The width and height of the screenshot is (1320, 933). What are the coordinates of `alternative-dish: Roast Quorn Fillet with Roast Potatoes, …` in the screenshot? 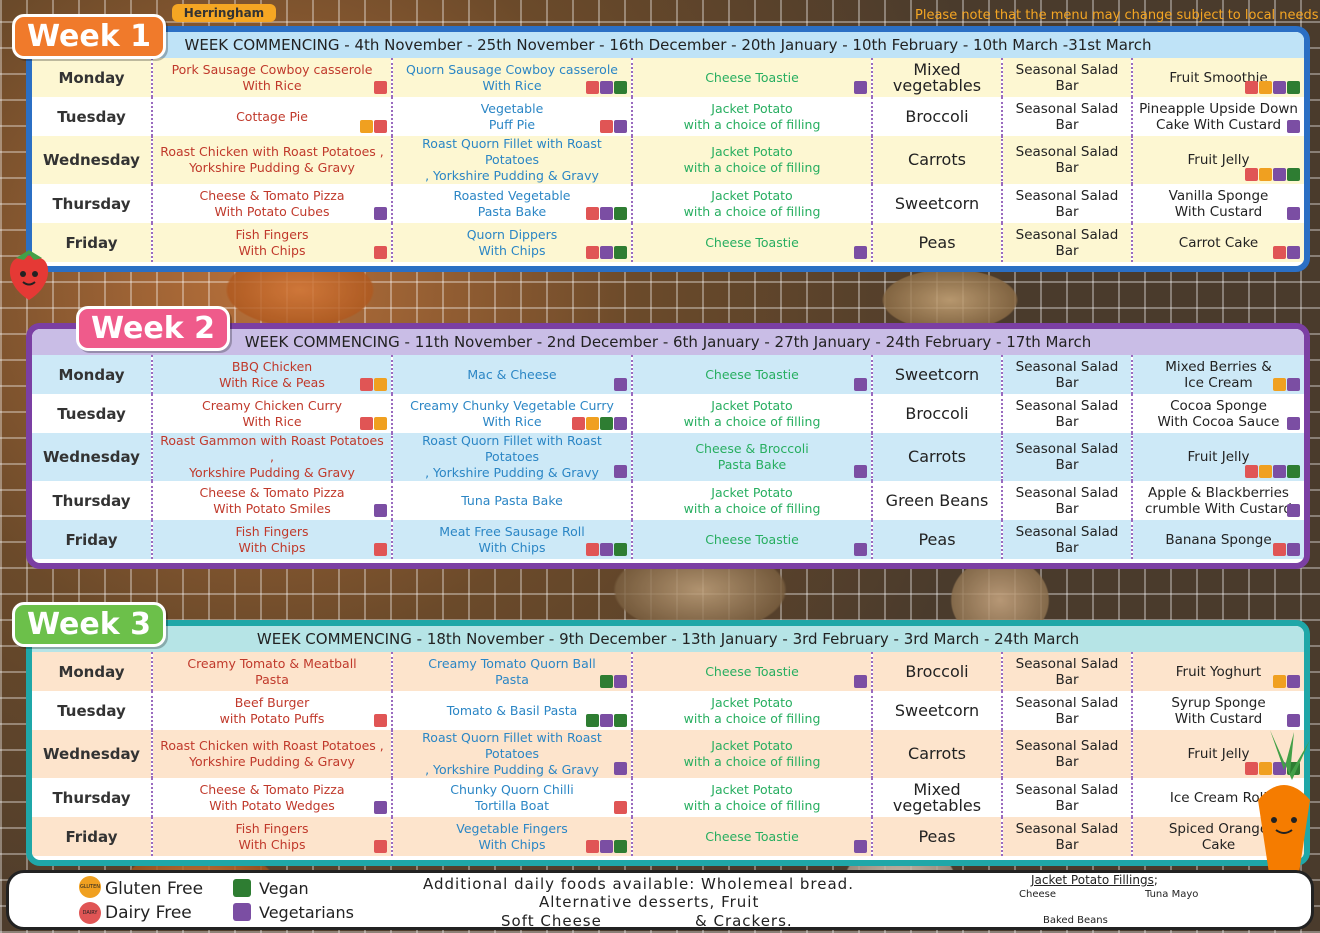 It's located at (511, 457).